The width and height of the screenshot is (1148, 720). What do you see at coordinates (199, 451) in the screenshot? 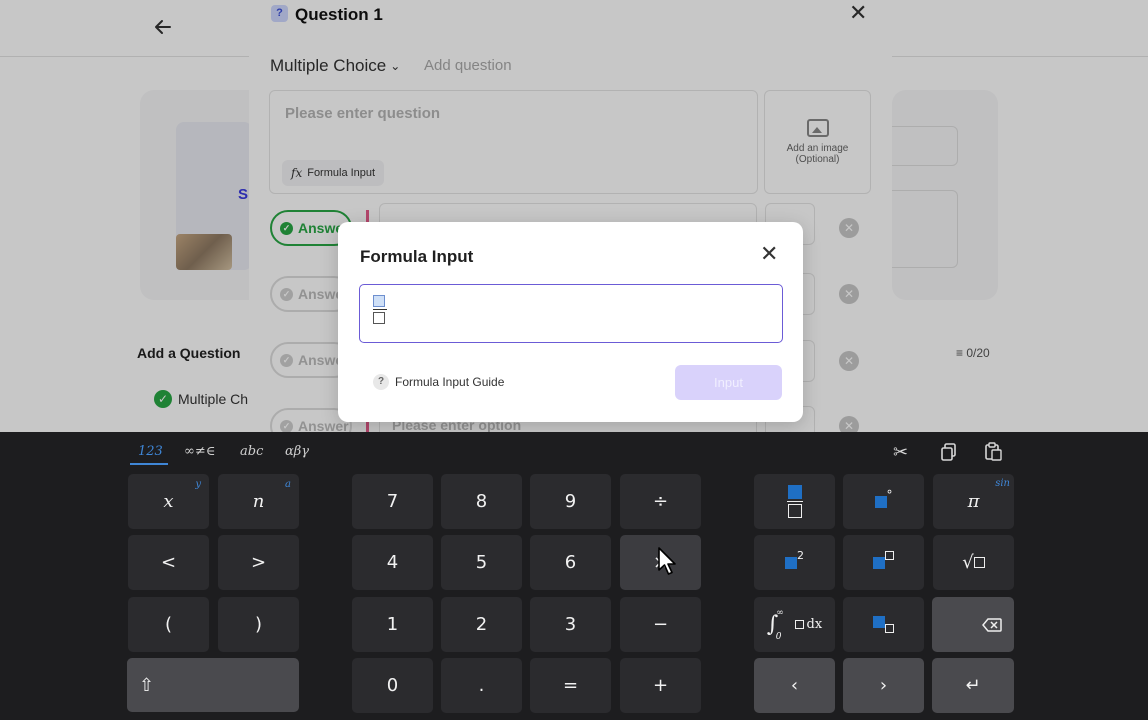
I see `tab-symbols: ∞≠∈` at bounding box center [199, 451].